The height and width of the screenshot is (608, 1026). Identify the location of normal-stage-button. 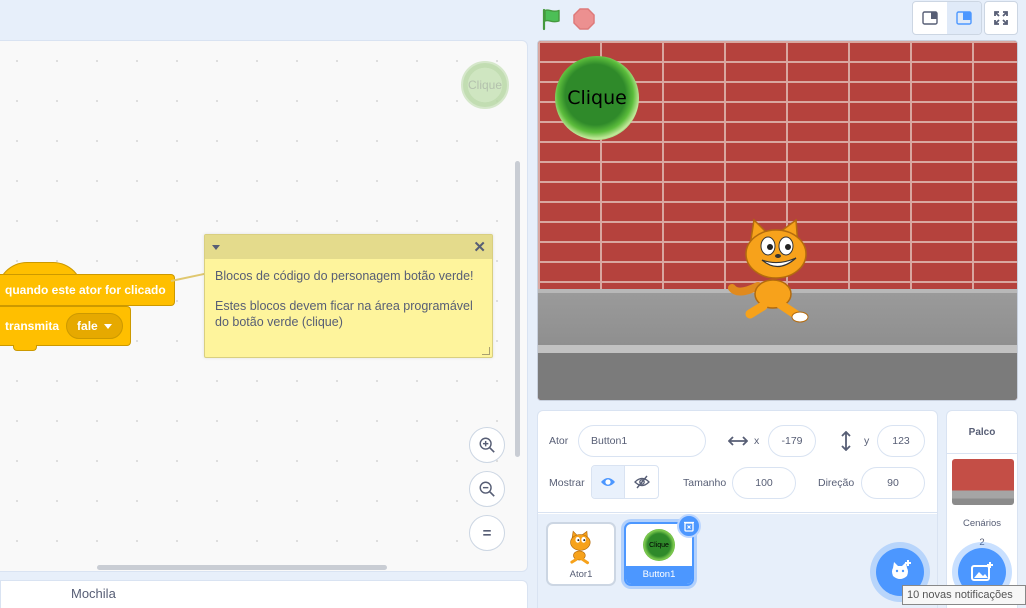
(964, 18).